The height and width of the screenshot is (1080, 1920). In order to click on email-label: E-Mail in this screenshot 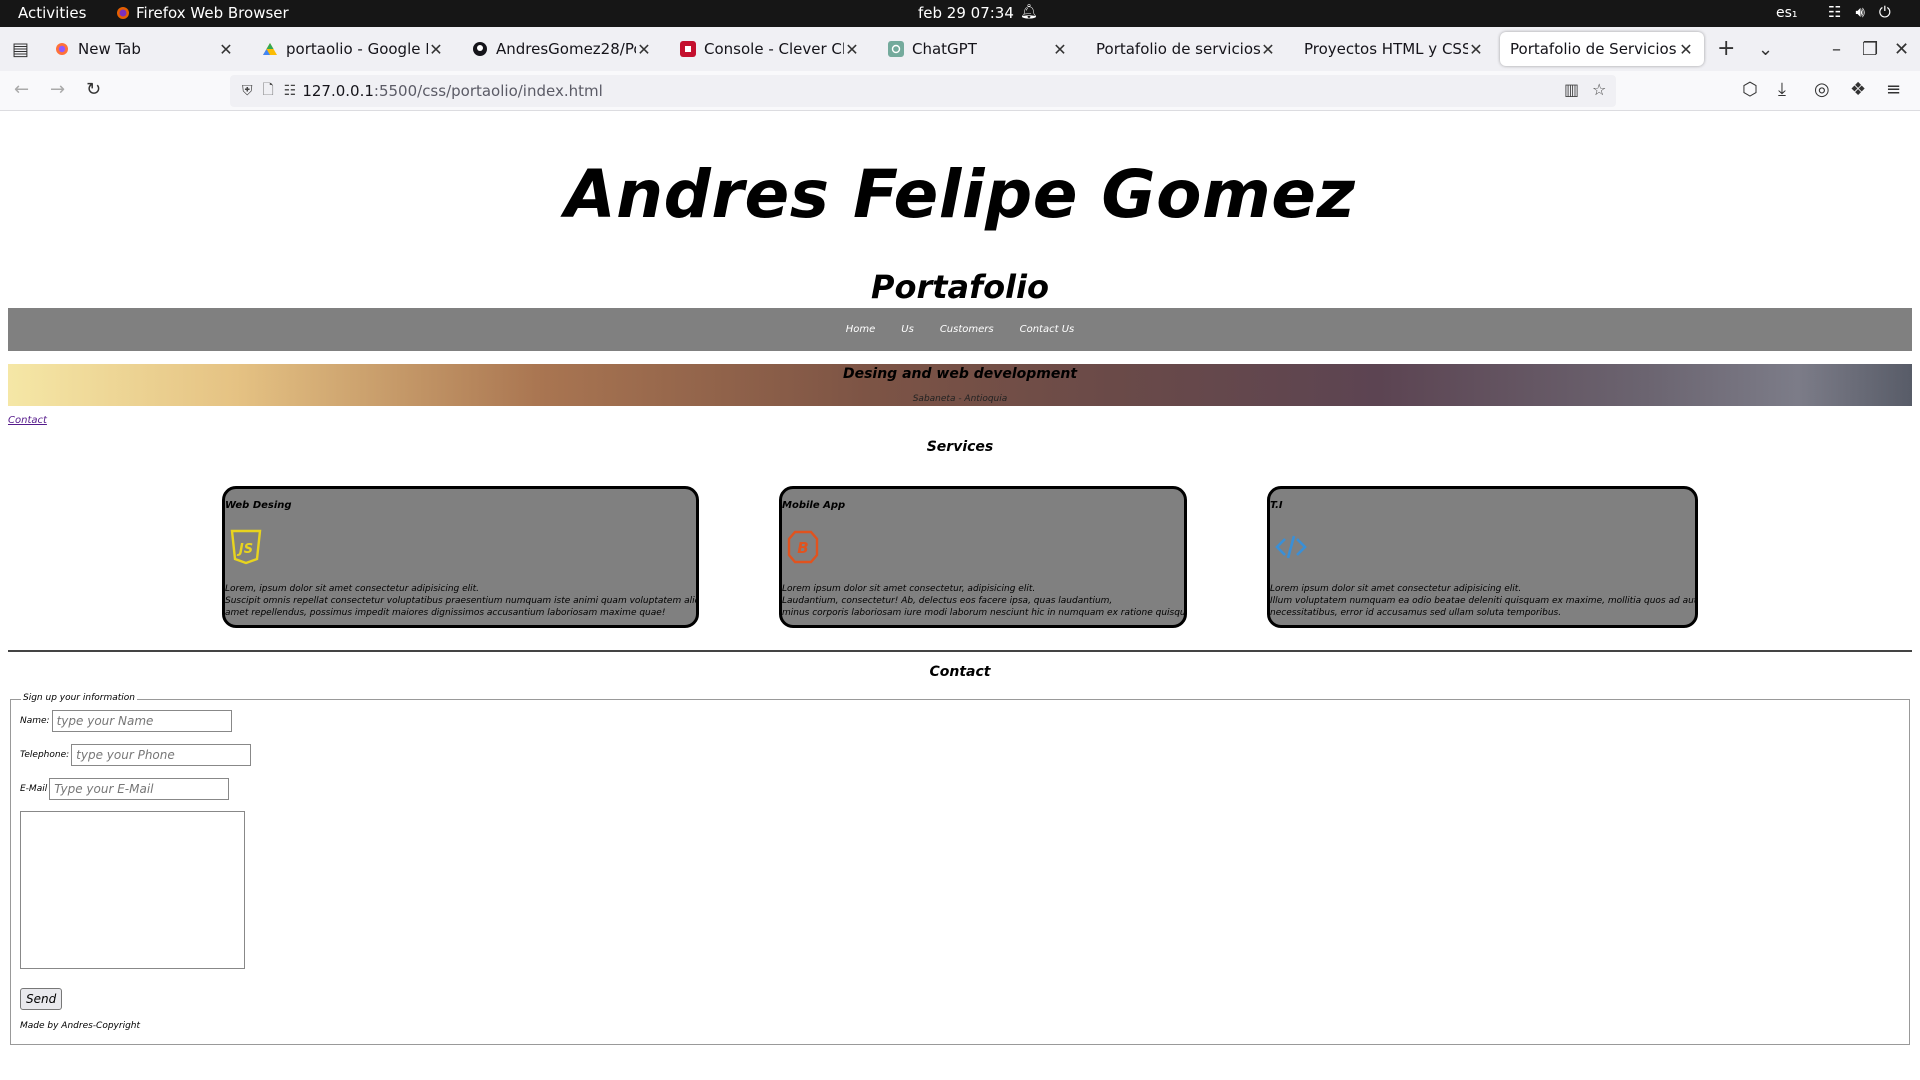, I will do `click(34, 789)`.